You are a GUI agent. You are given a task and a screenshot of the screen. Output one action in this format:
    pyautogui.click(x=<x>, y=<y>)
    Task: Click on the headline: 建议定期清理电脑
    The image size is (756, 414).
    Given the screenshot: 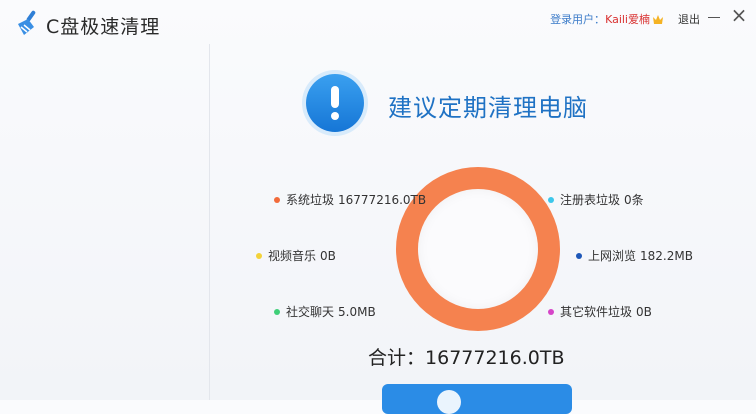 What is the action you would take?
    pyautogui.click(x=488, y=108)
    